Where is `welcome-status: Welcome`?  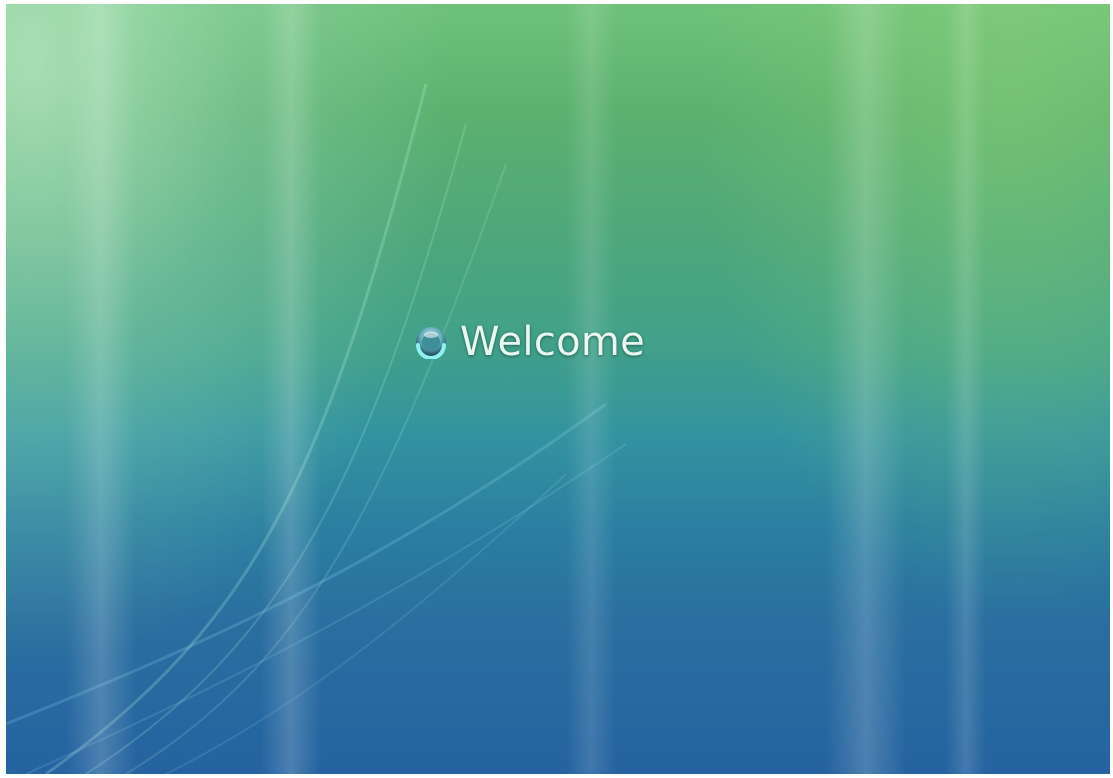 welcome-status: Welcome is located at coordinates (529, 342).